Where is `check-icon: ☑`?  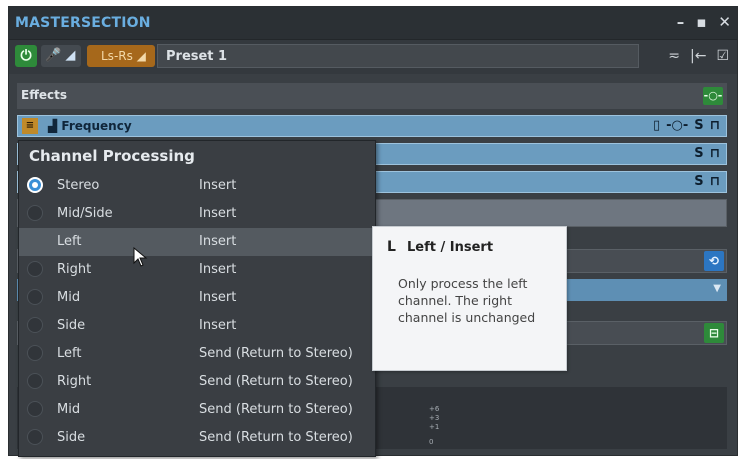
check-icon: ☑ is located at coordinates (722, 56).